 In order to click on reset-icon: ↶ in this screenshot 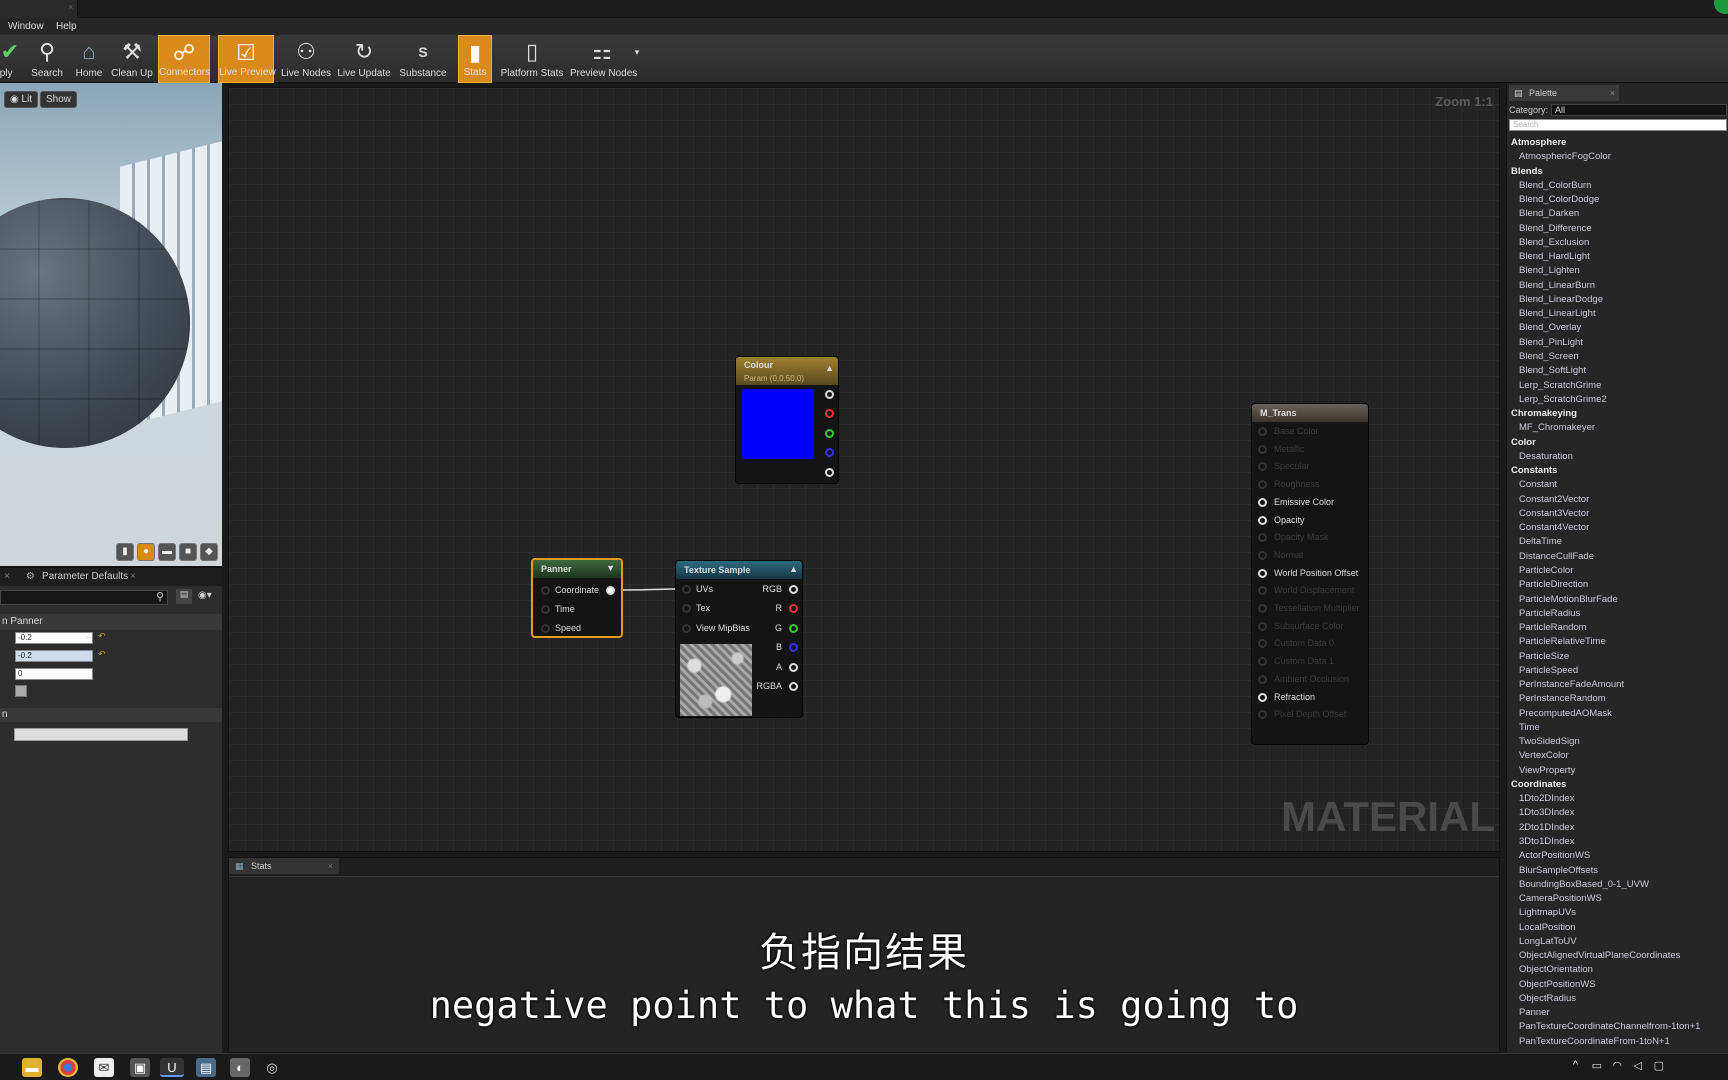, I will do `click(102, 636)`.